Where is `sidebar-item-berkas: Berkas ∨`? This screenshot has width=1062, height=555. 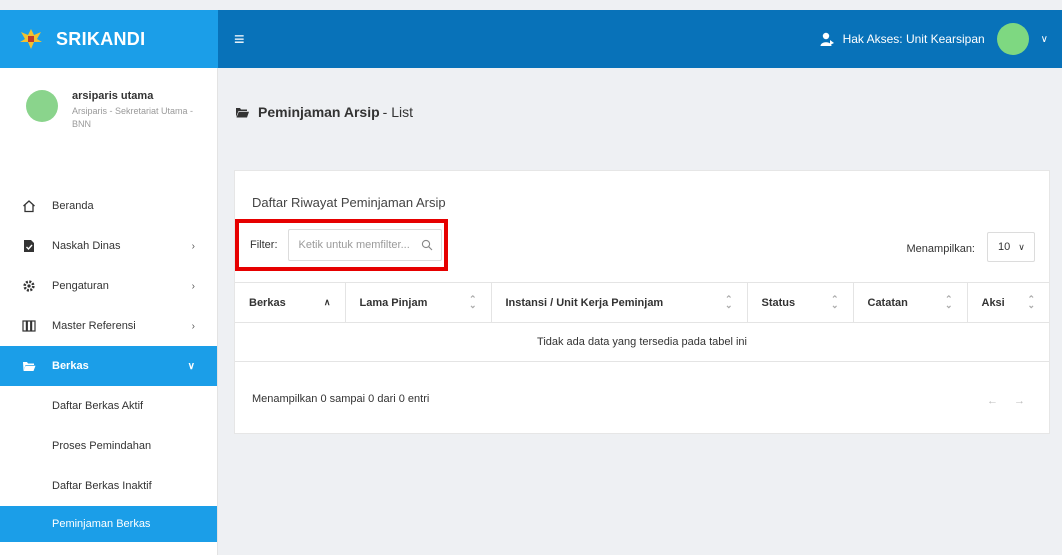 sidebar-item-berkas: Berkas ∨ is located at coordinates (108, 366).